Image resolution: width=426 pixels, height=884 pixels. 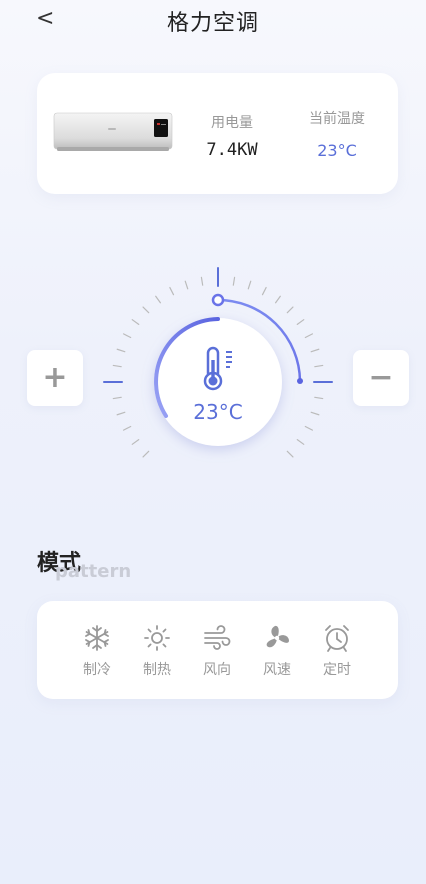 I want to click on power-value: 7.4KW, so click(x=232, y=150).